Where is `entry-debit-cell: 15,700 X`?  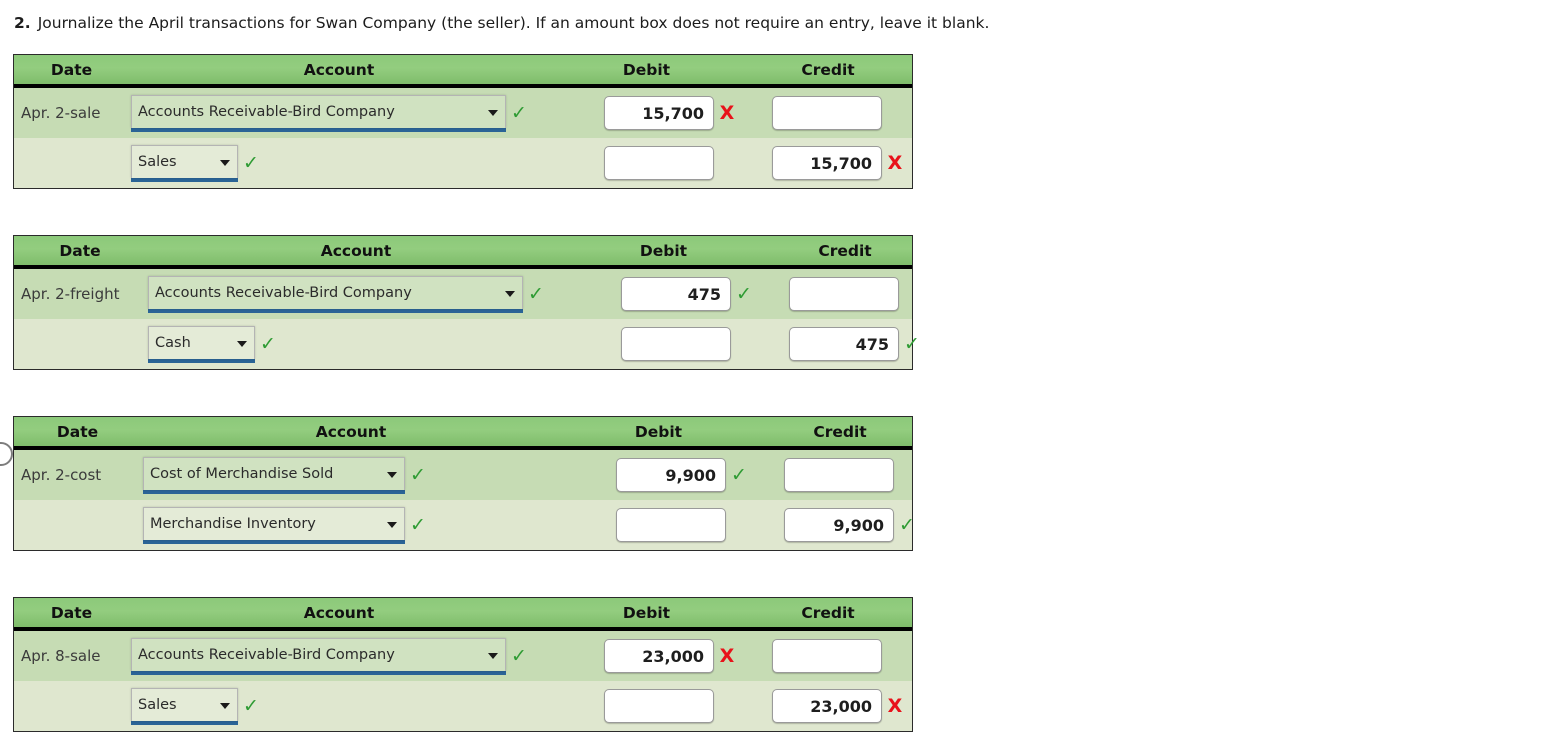 entry-debit-cell: 15,700 X is located at coordinates (646, 113).